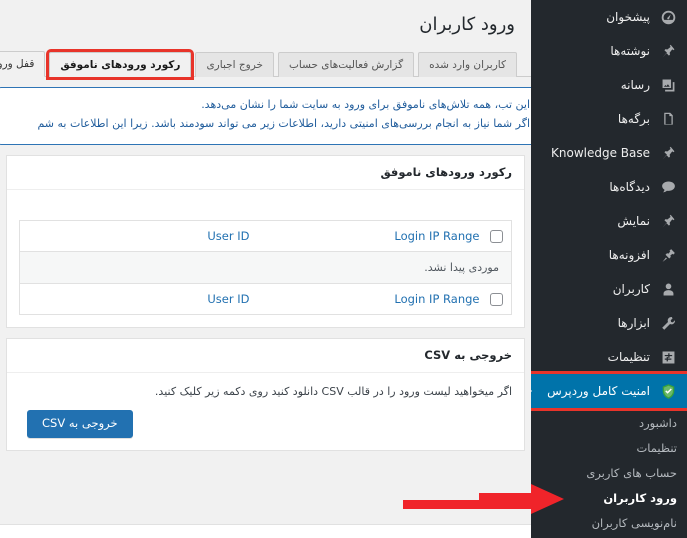  I want to click on shield-check-icon, so click(668, 391).